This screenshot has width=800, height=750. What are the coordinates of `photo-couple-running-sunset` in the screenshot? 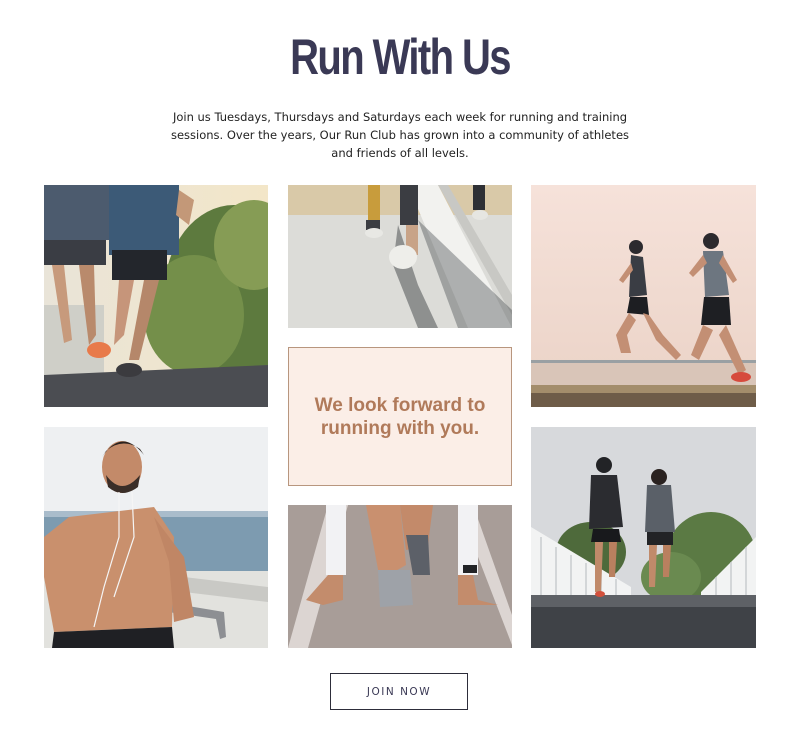 It's located at (643, 296).